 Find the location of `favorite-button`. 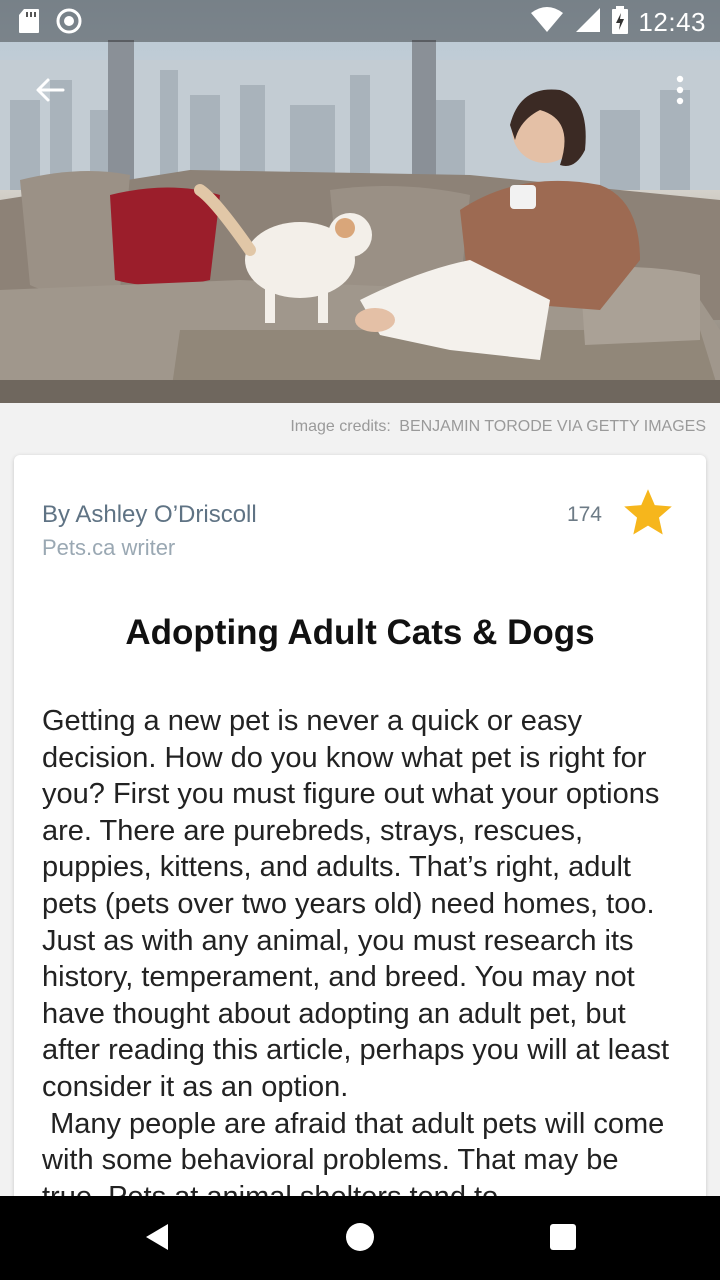

favorite-button is located at coordinates (648, 513).